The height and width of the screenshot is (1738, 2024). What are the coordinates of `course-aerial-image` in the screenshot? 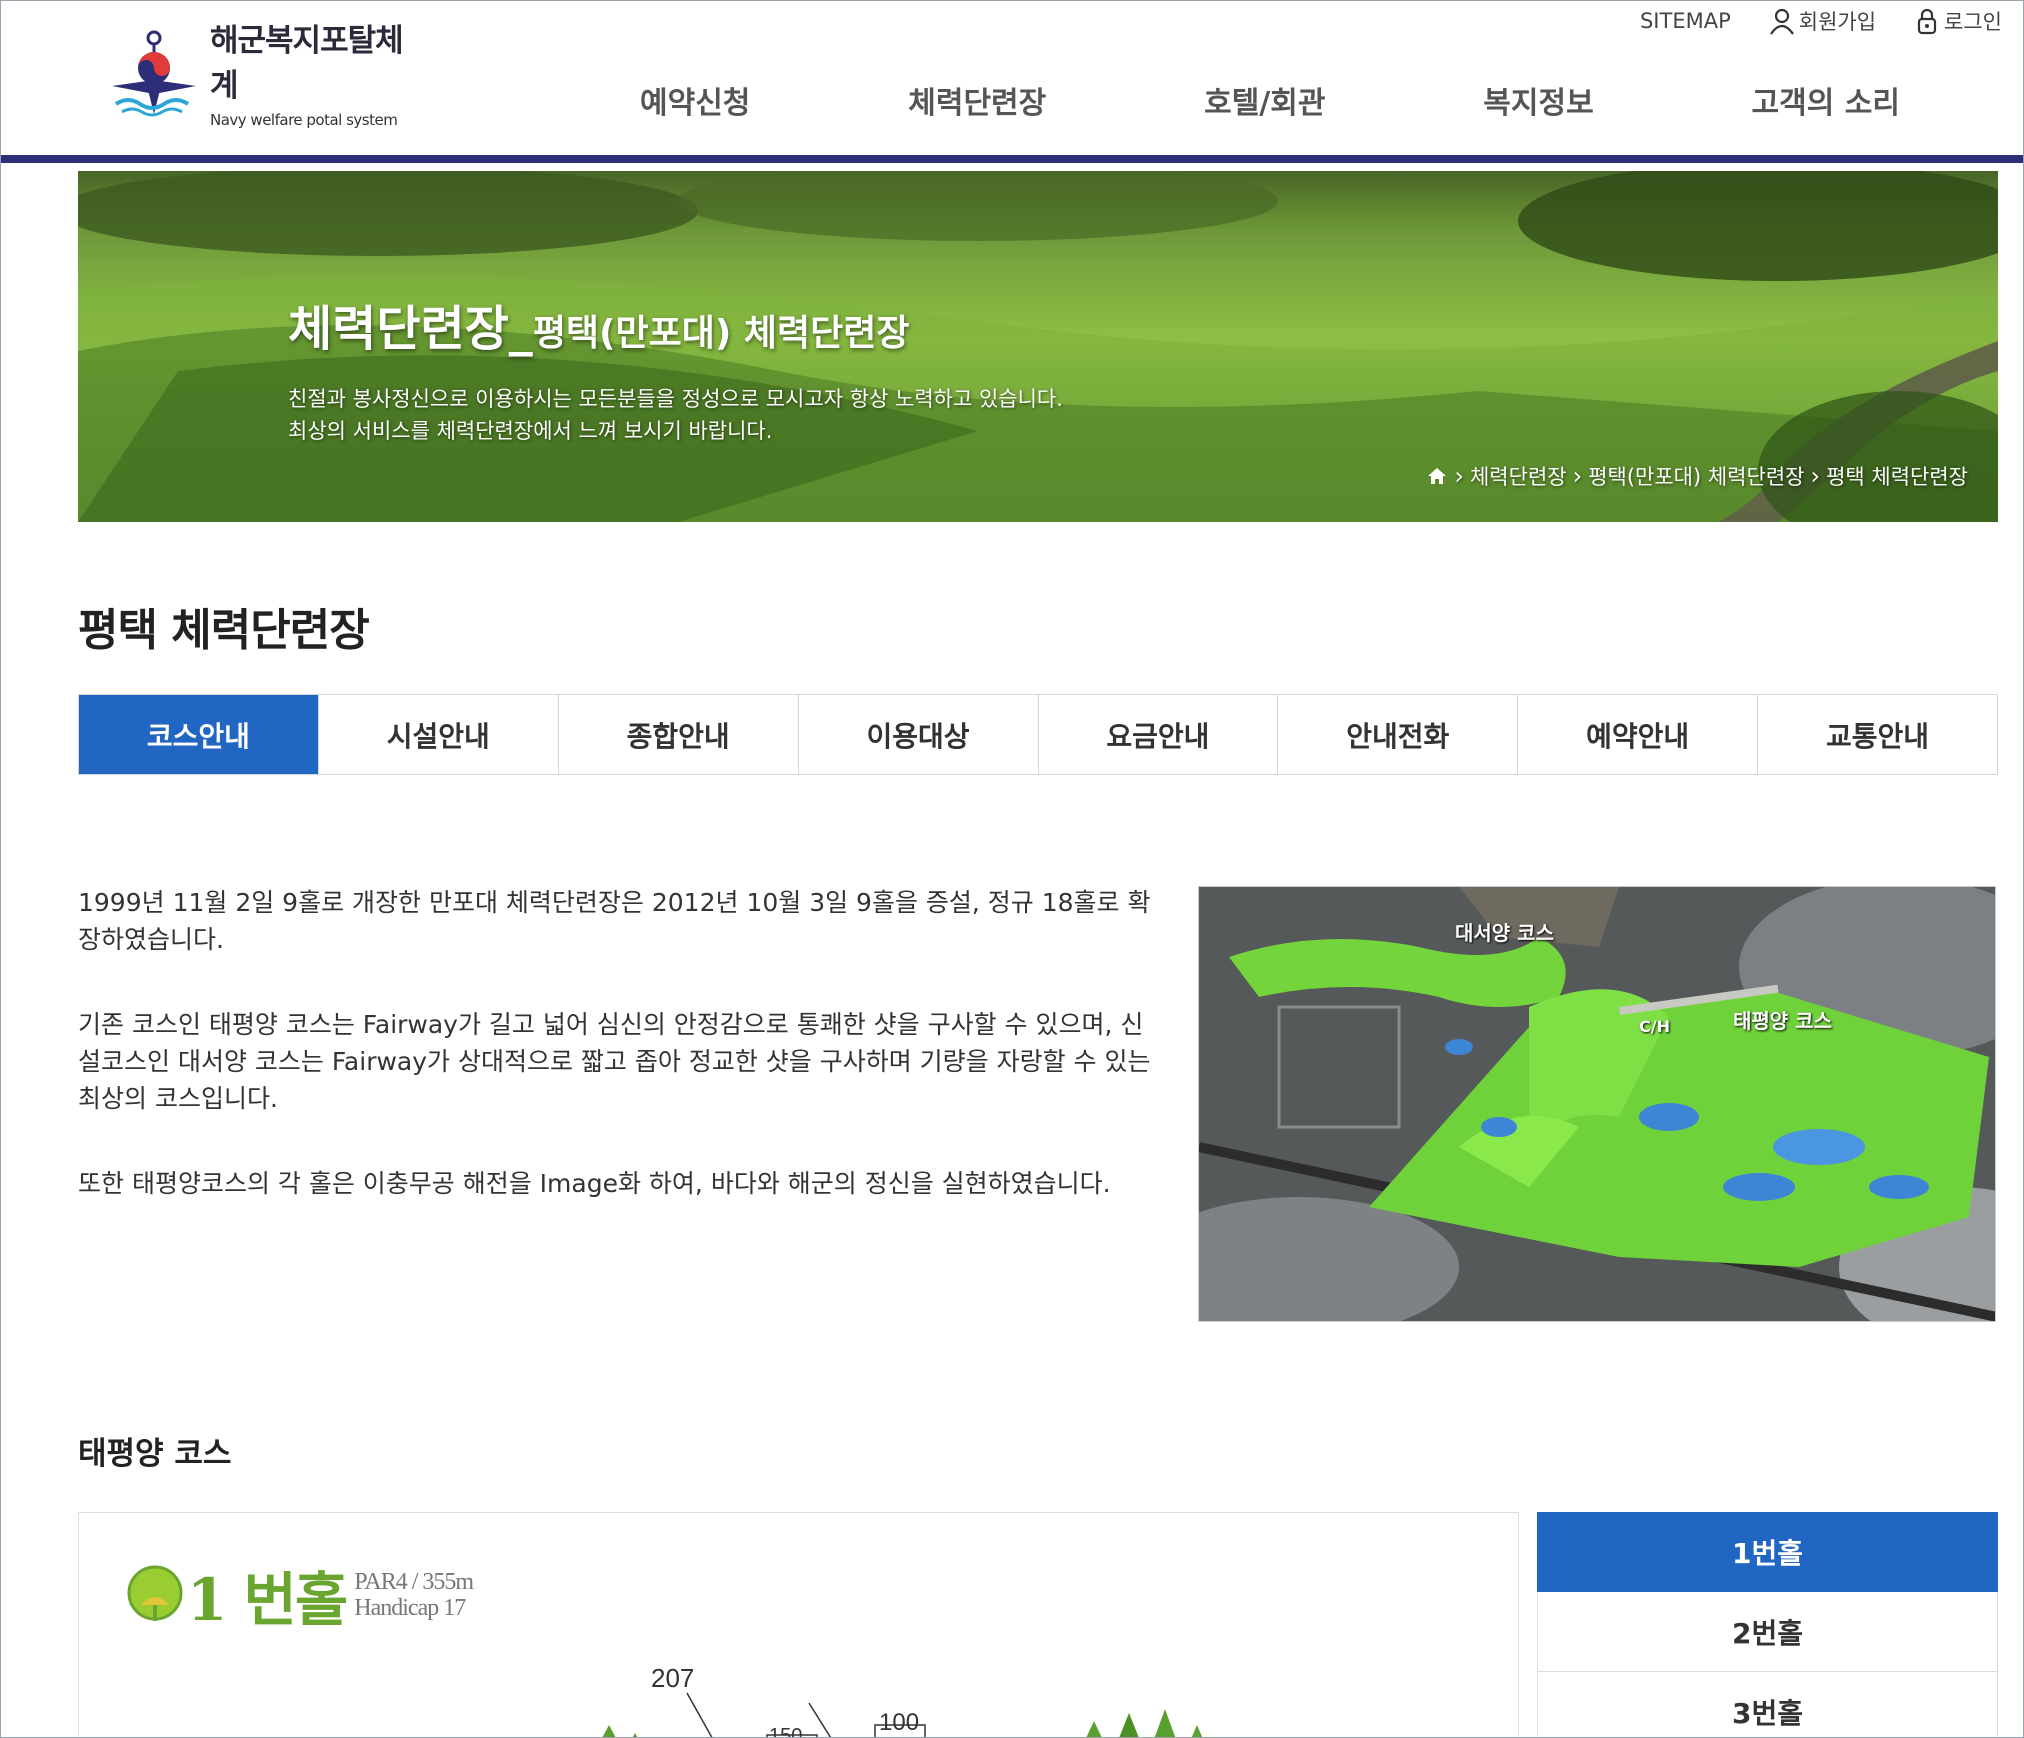 It's located at (1597, 1104).